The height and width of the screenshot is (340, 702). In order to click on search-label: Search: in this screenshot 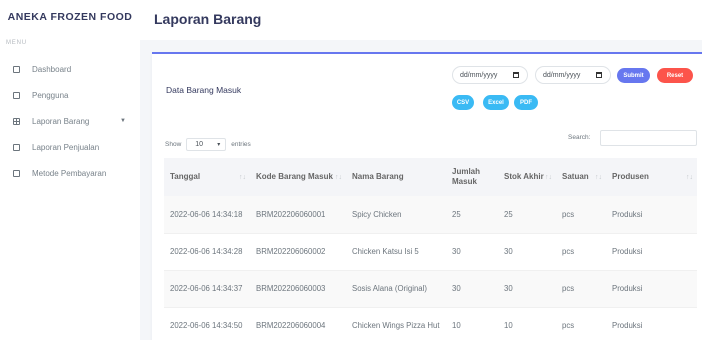, I will do `click(579, 137)`.